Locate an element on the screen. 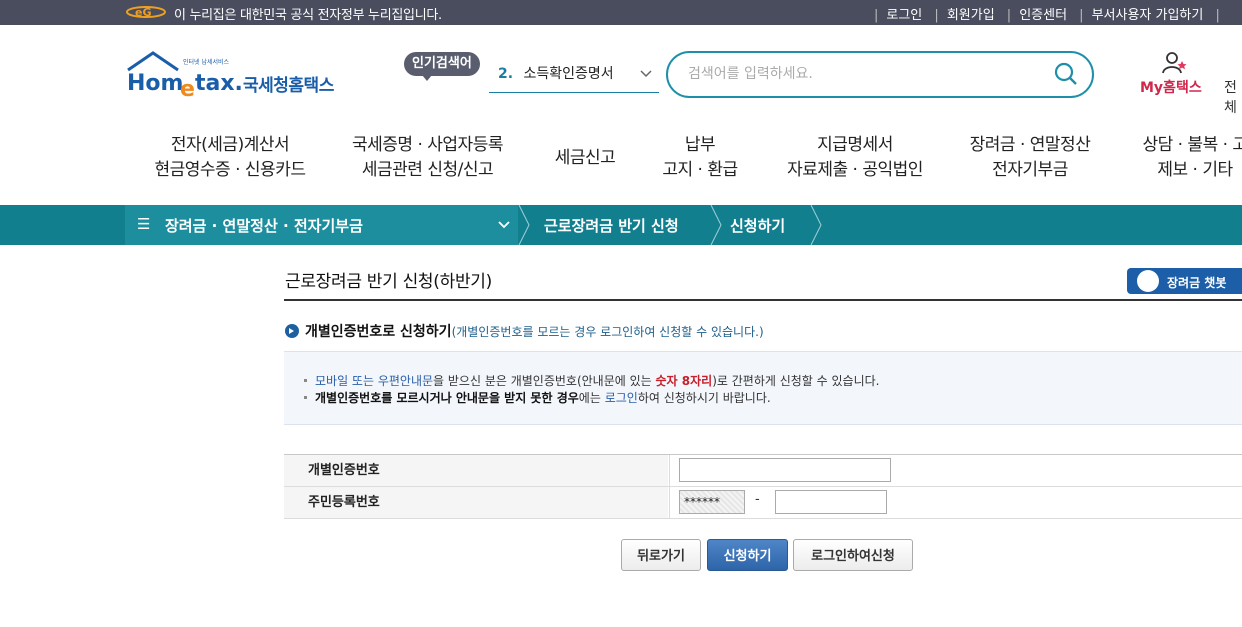  all-menu-button: 전체 is located at coordinates (1233, 97).